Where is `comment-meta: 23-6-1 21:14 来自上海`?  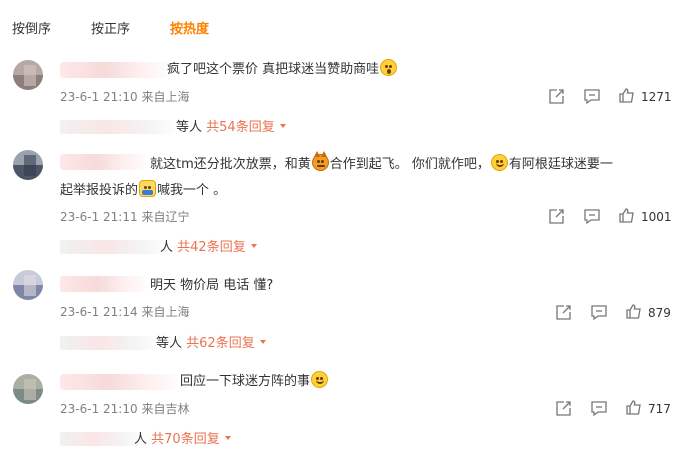
comment-meta: 23-6-1 21:14 来自上海 is located at coordinates (124, 312).